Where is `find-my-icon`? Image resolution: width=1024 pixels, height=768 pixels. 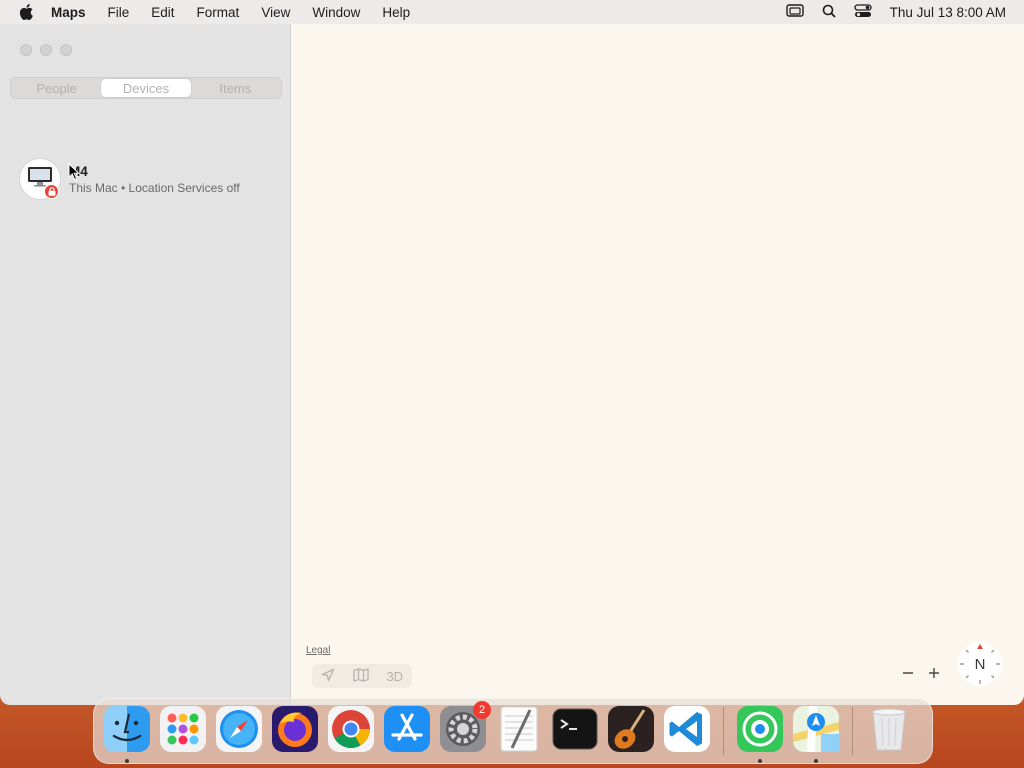 find-my-icon is located at coordinates (760, 731).